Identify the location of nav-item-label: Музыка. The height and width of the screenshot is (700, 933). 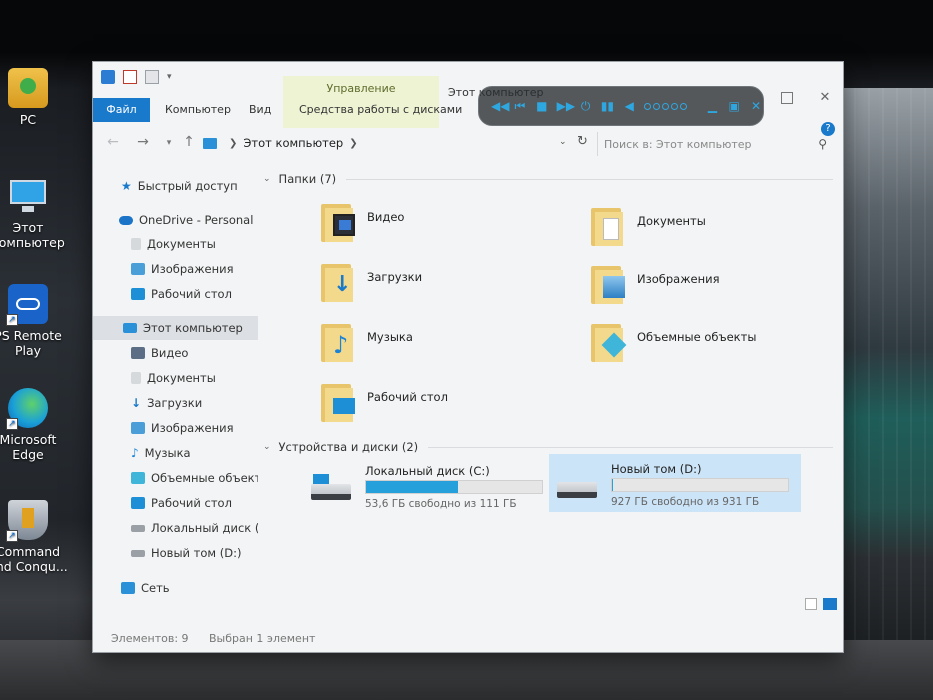
(167, 453).